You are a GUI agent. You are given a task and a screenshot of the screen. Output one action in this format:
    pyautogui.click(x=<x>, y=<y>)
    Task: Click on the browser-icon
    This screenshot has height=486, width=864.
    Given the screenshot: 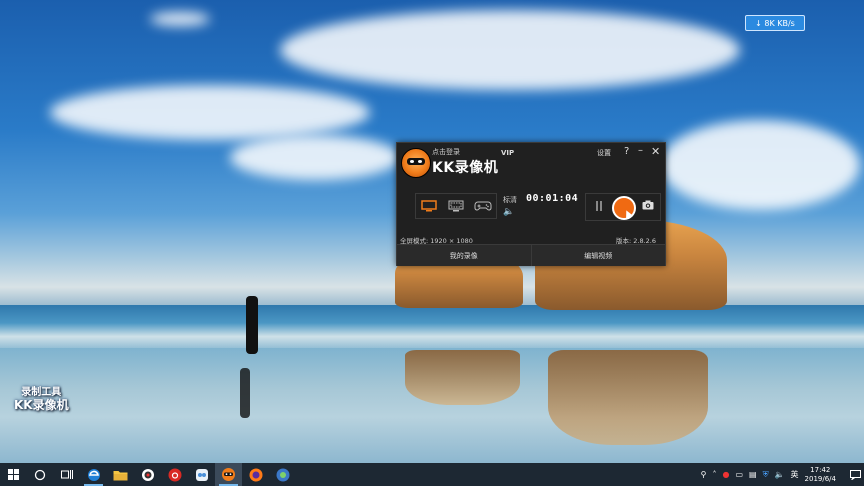 What is the action you would take?
    pyautogui.click(x=282, y=474)
    